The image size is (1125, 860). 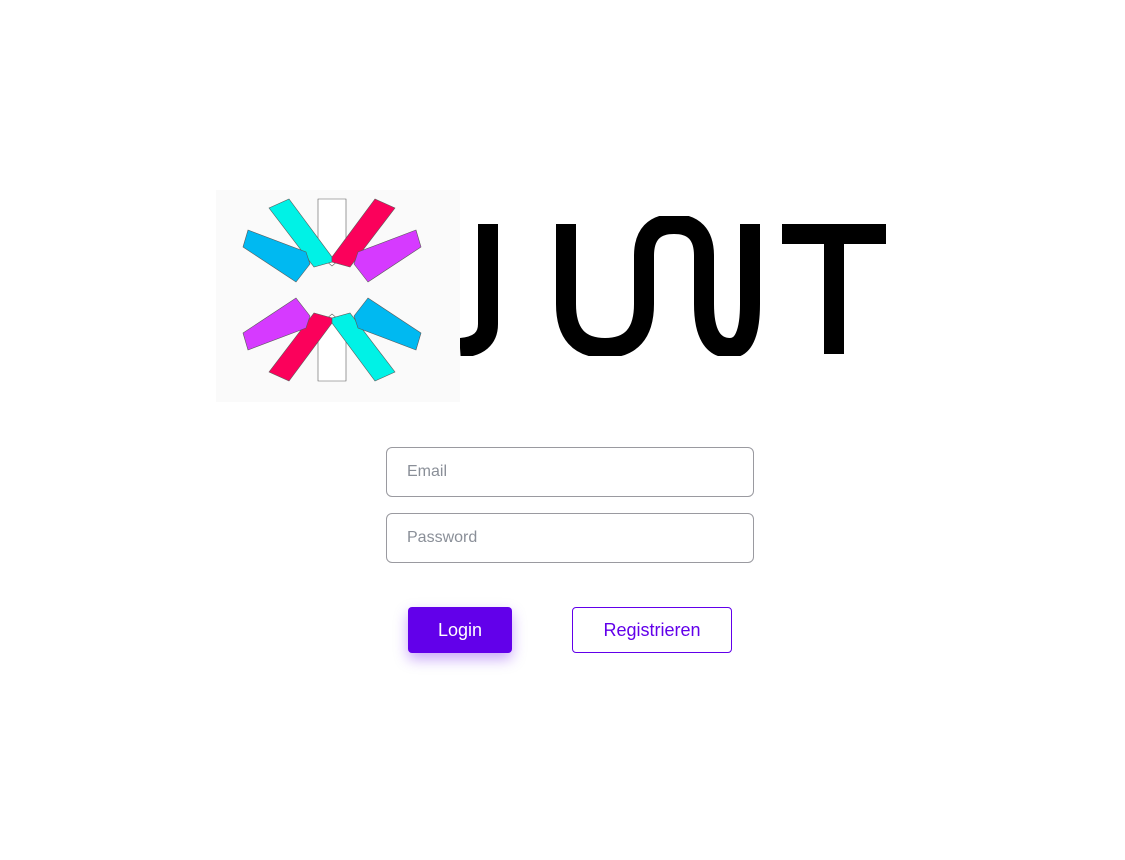 What do you see at coordinates (338, 296) in the screenshot?
I see `jwt-logo-icon` at bounding box center [338, 296].